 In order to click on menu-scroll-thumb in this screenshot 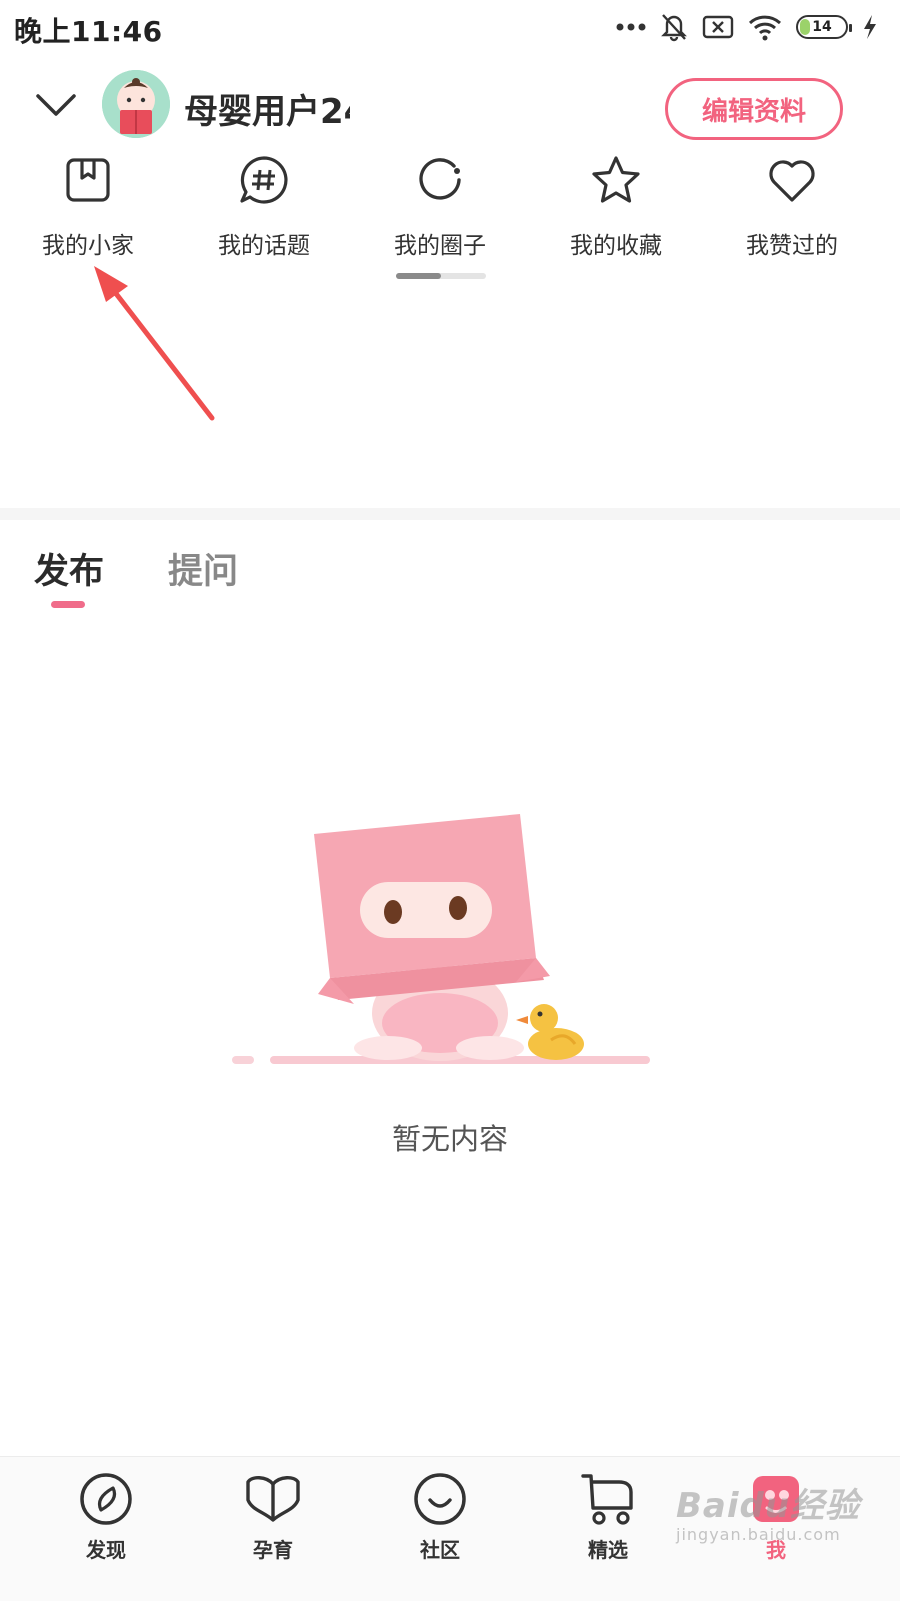, I will do `click(418, 276)`.